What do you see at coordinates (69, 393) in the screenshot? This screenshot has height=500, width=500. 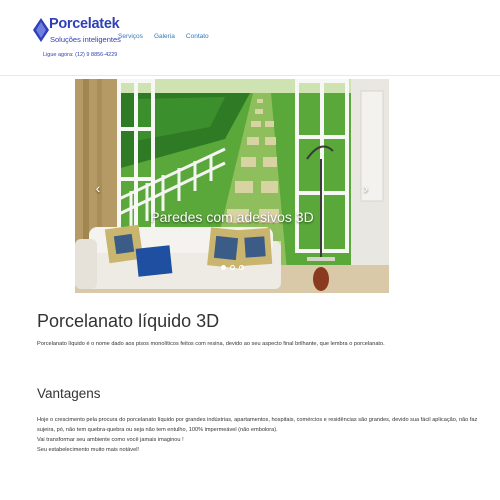 I see `section-title-vantagens: Vantagens` at bounding box center [69, 393].